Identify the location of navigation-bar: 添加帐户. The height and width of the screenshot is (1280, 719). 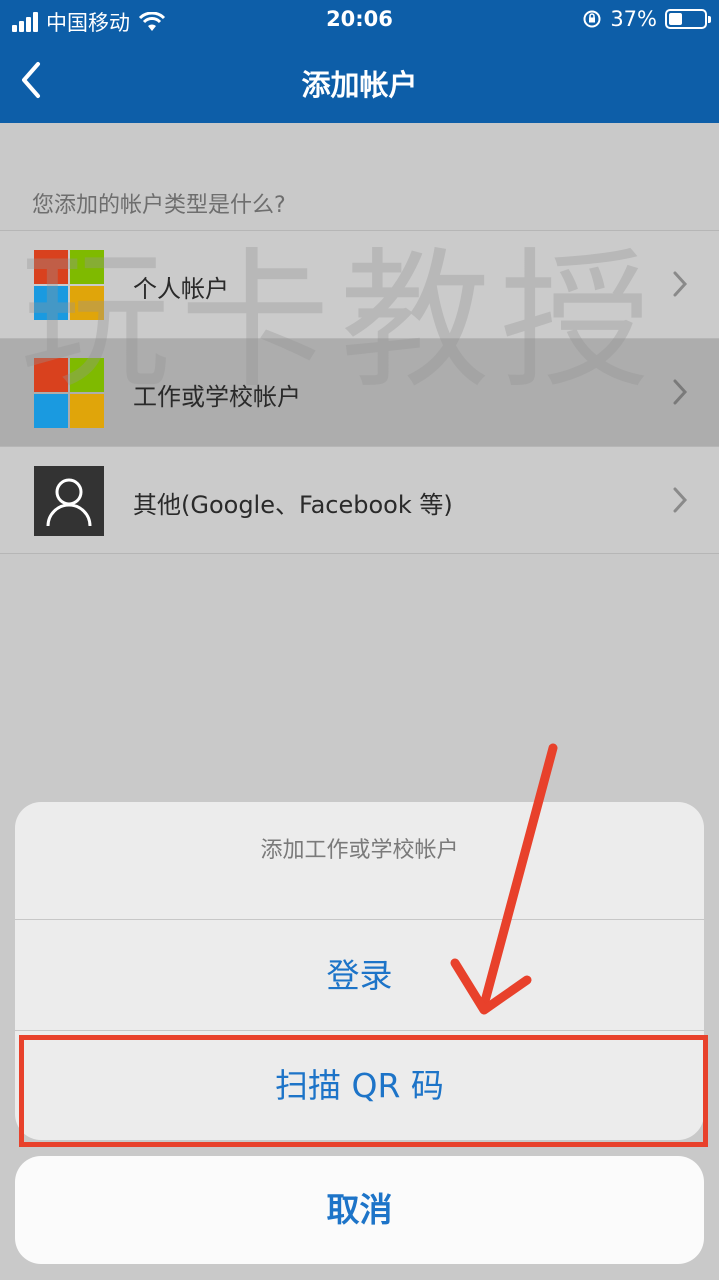
(359, 81).